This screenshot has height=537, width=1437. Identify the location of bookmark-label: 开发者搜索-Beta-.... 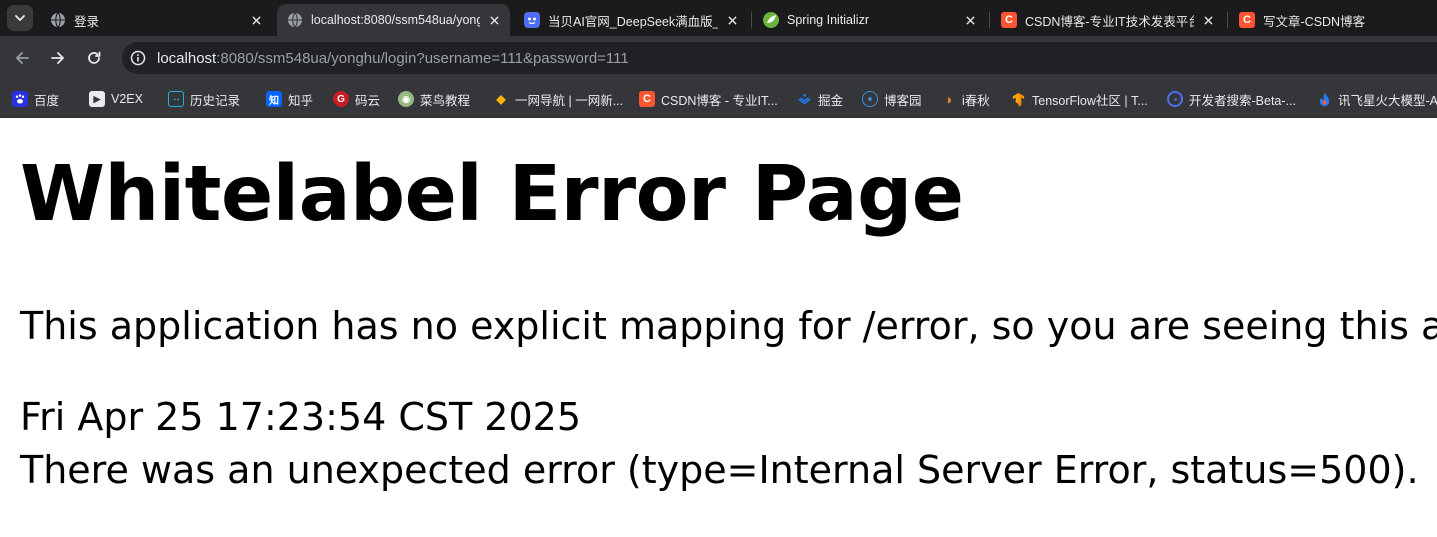
(1242, 100).